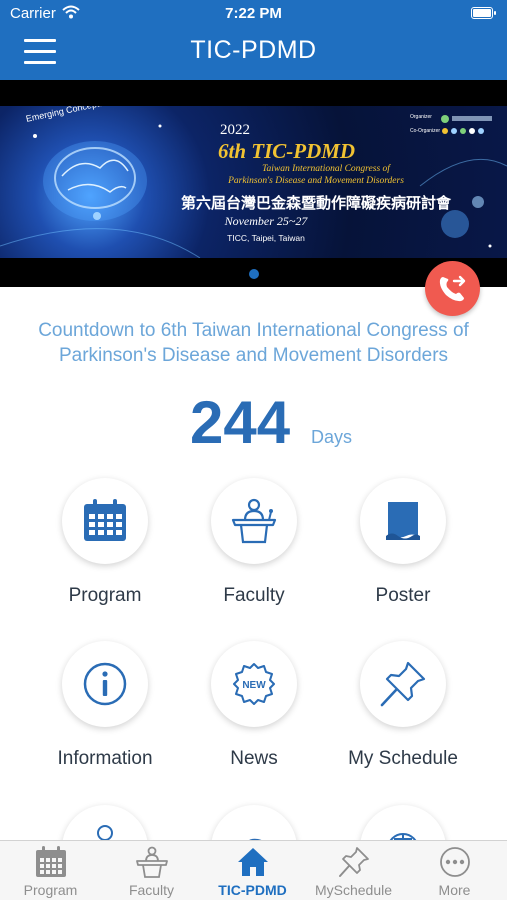  I want to click on my-schedule-tile-circle, so click(403, 684).